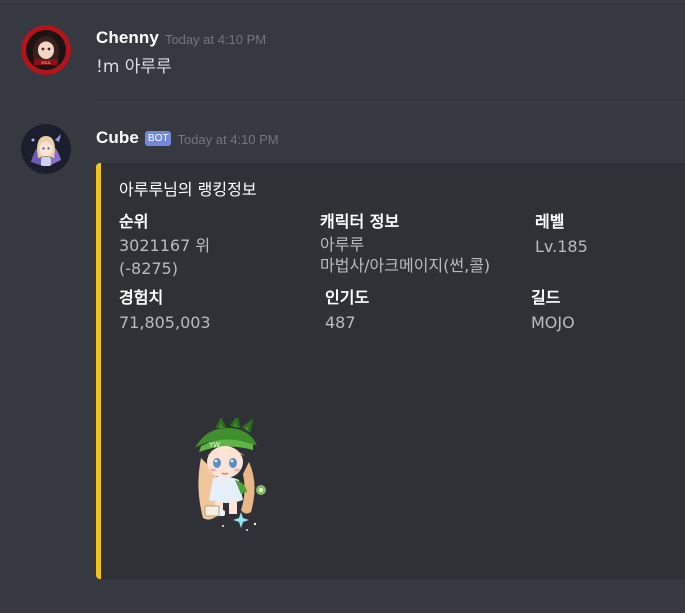 The height and width of the screenshot is (613, 685). I want to click on bot-tag-badge: BOT, so click(158, 138).